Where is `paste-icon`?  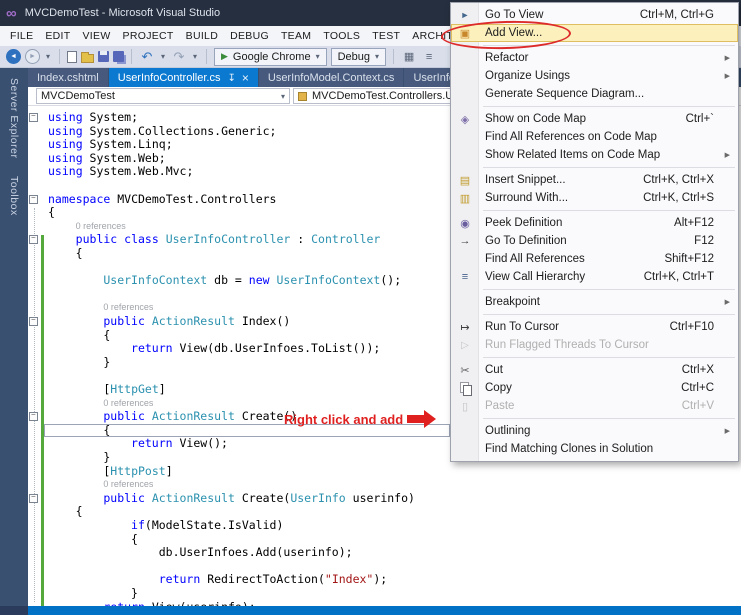
paste-icon is located at coordinates (465, 406).